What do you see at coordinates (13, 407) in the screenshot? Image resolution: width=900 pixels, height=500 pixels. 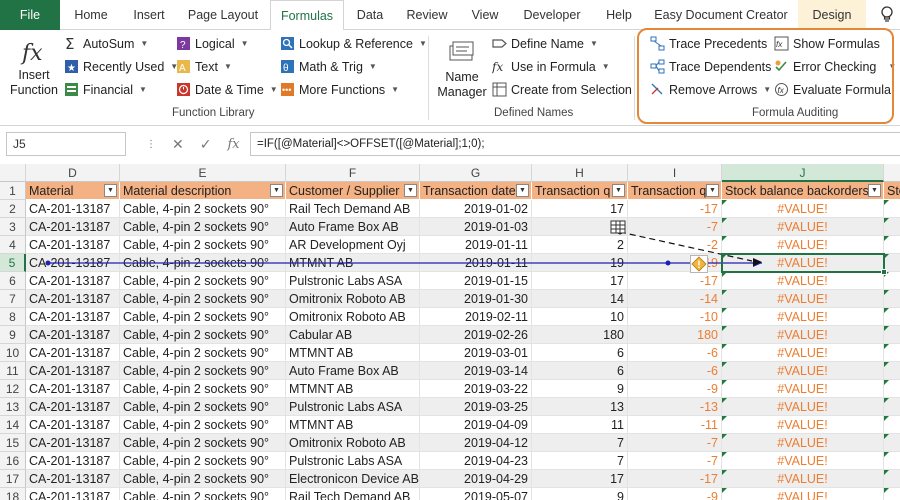 I see `row-header: 13` at bounding box center [13, 407].